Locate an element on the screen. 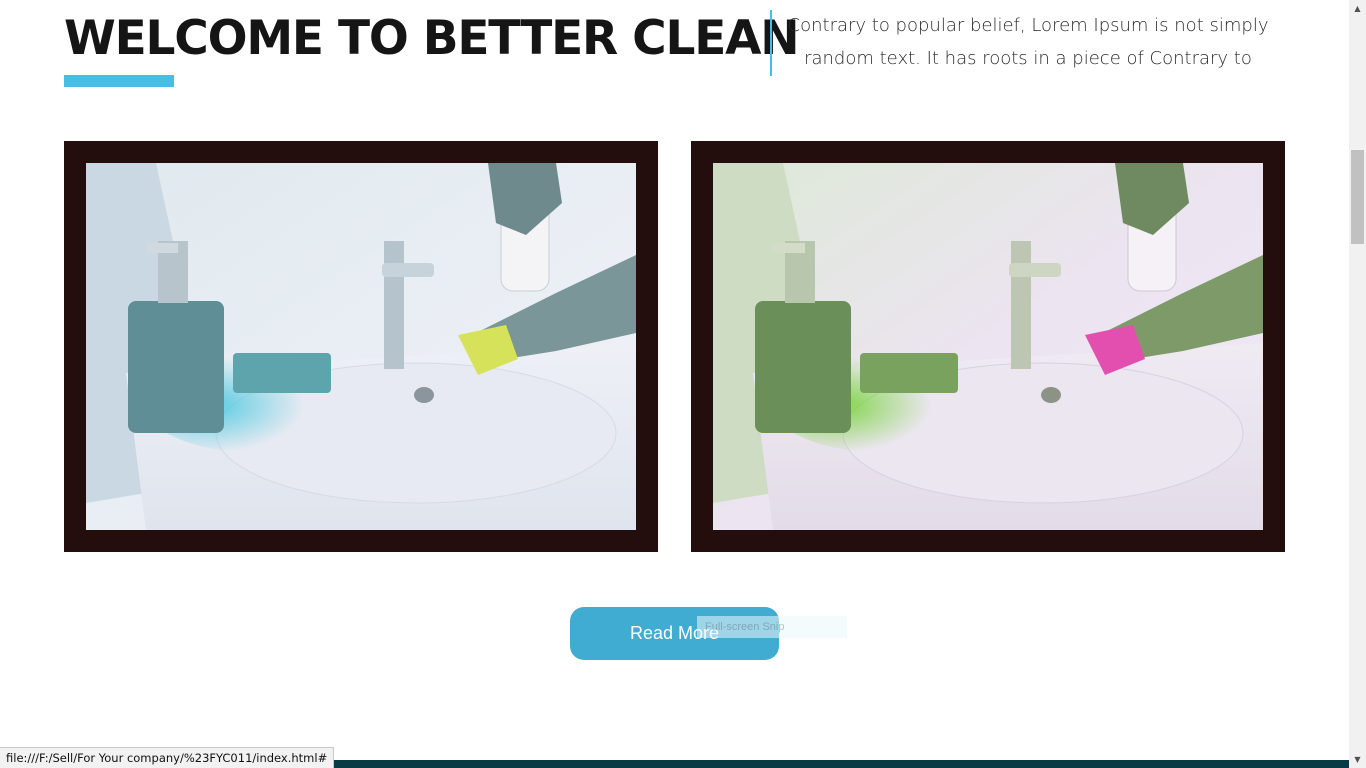 Image resolution: width=1366 pixels, height=768 pixels. snip-tooltip: Full-screen Snip is located at coordinates (772, 627).